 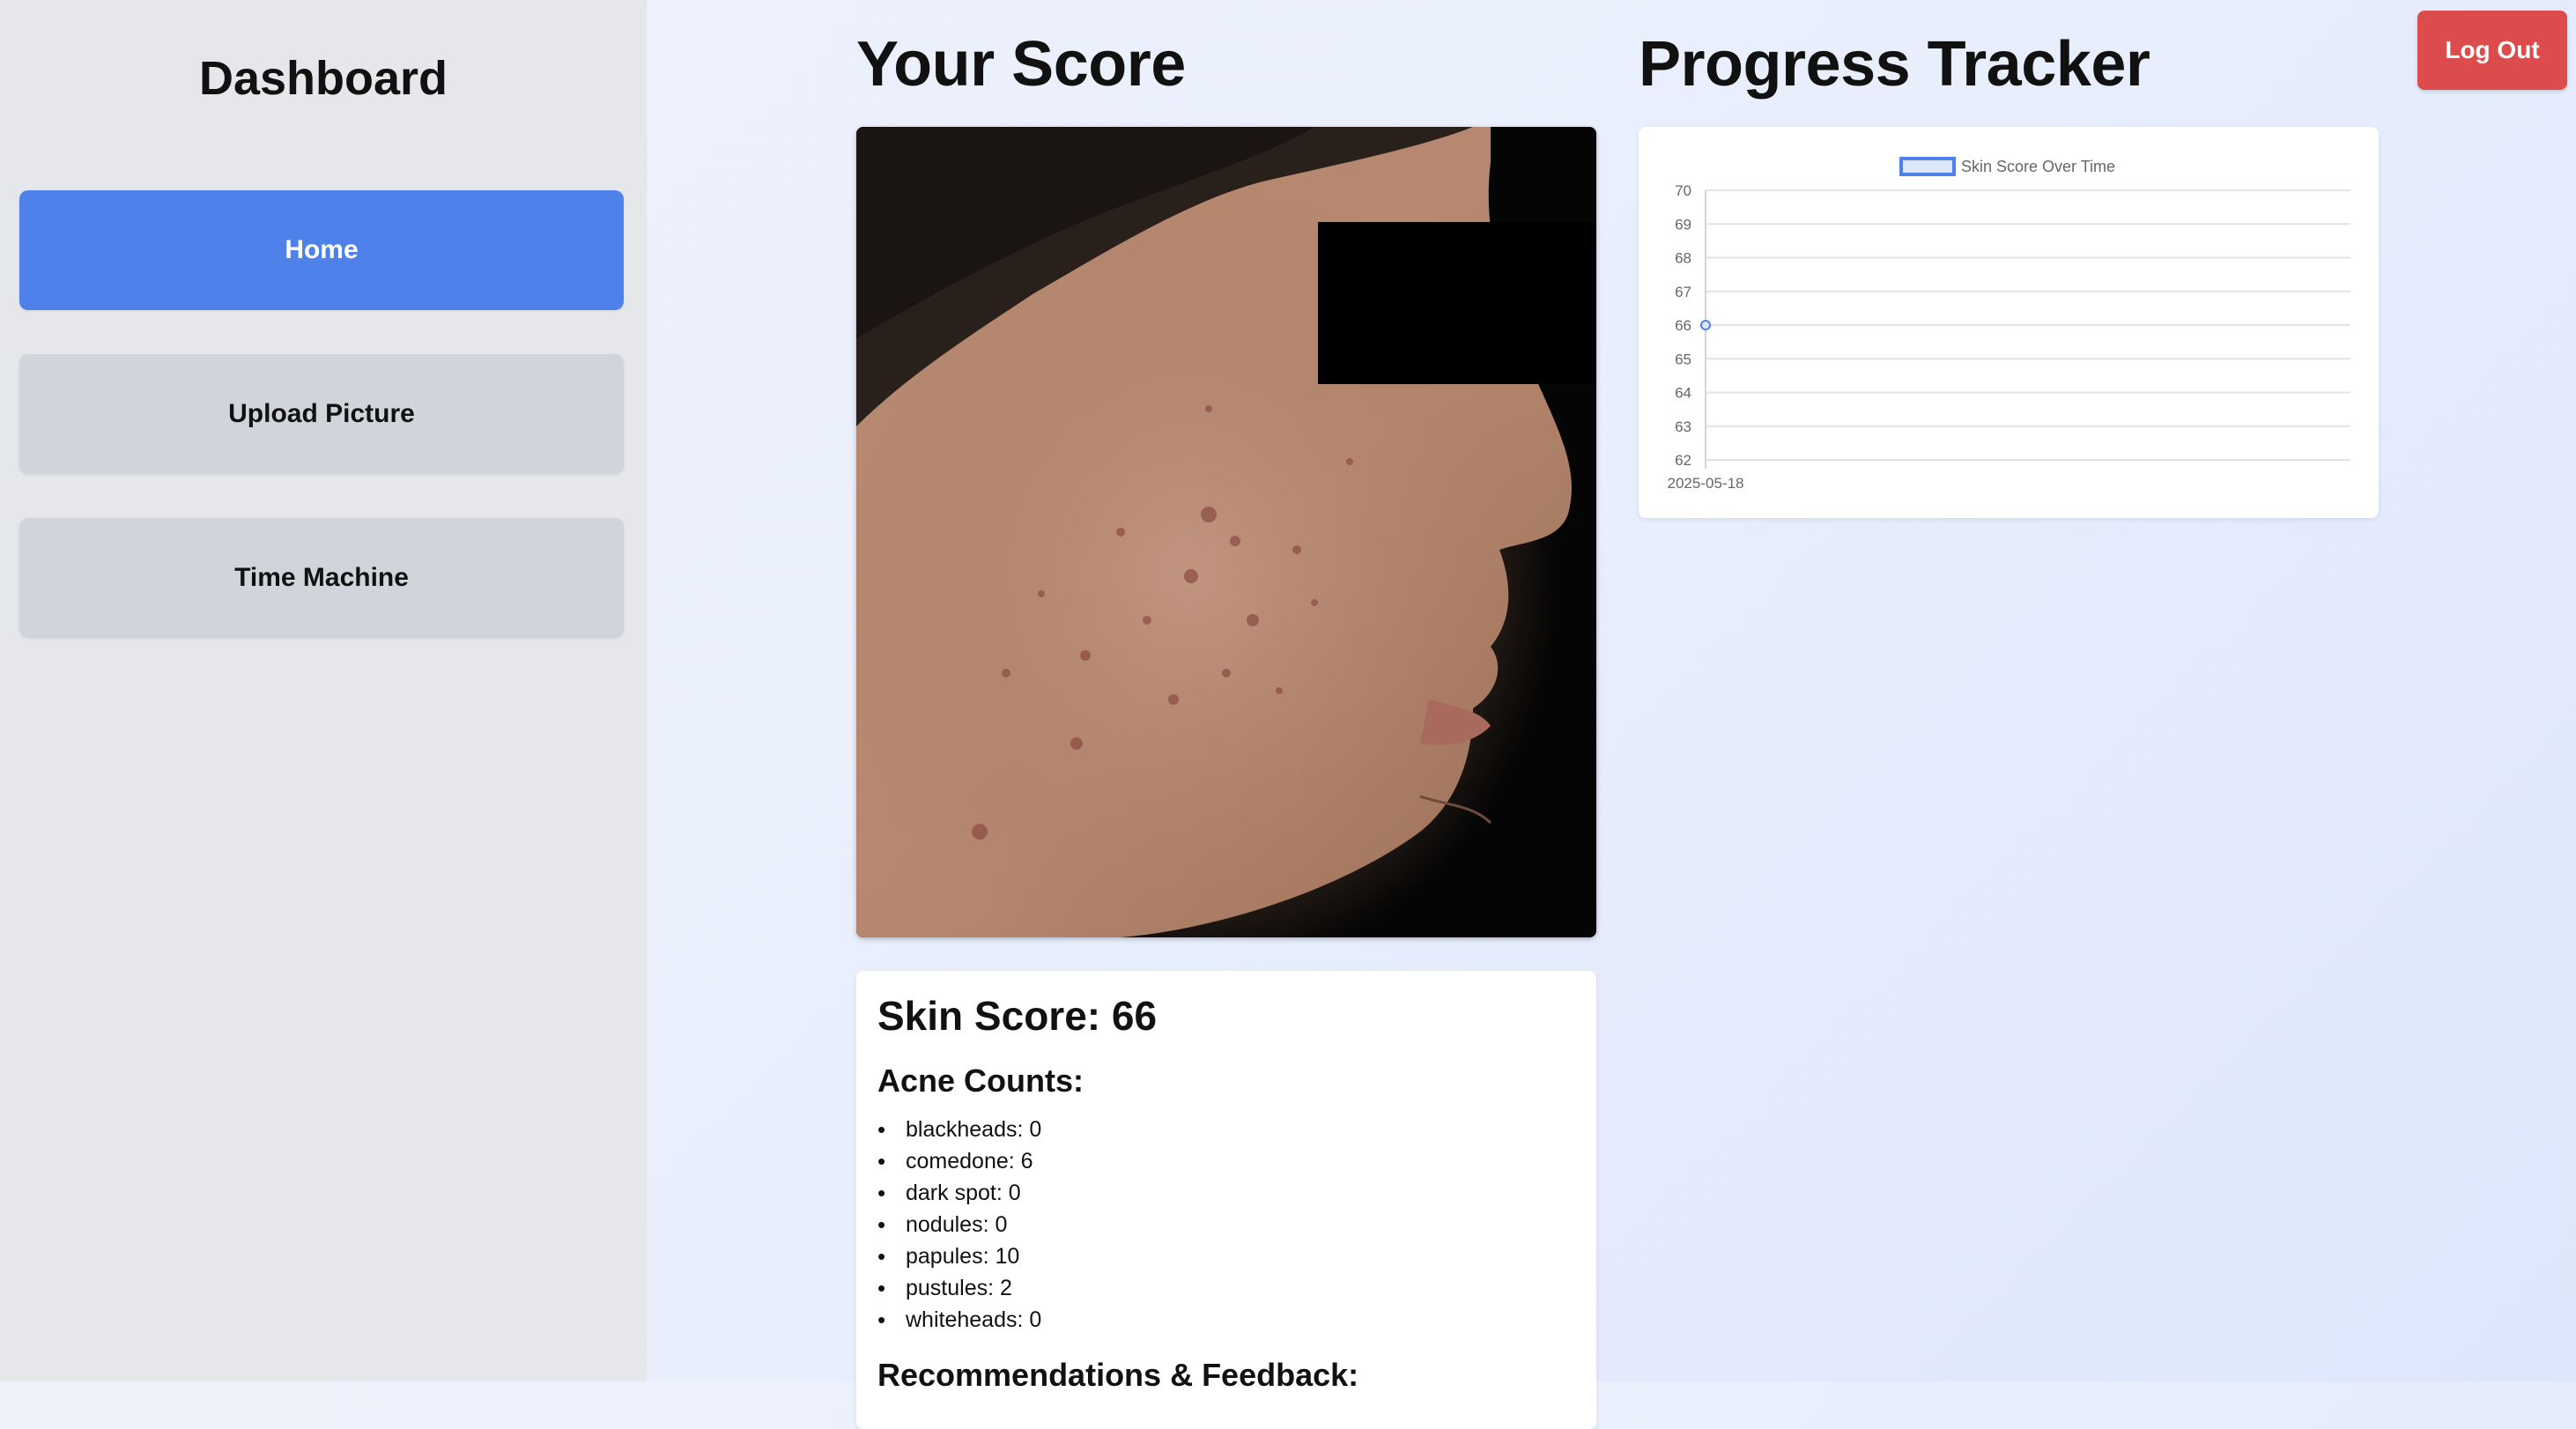 I want to click on list-item: dark spot: 0, so click(x=959, y=1193).